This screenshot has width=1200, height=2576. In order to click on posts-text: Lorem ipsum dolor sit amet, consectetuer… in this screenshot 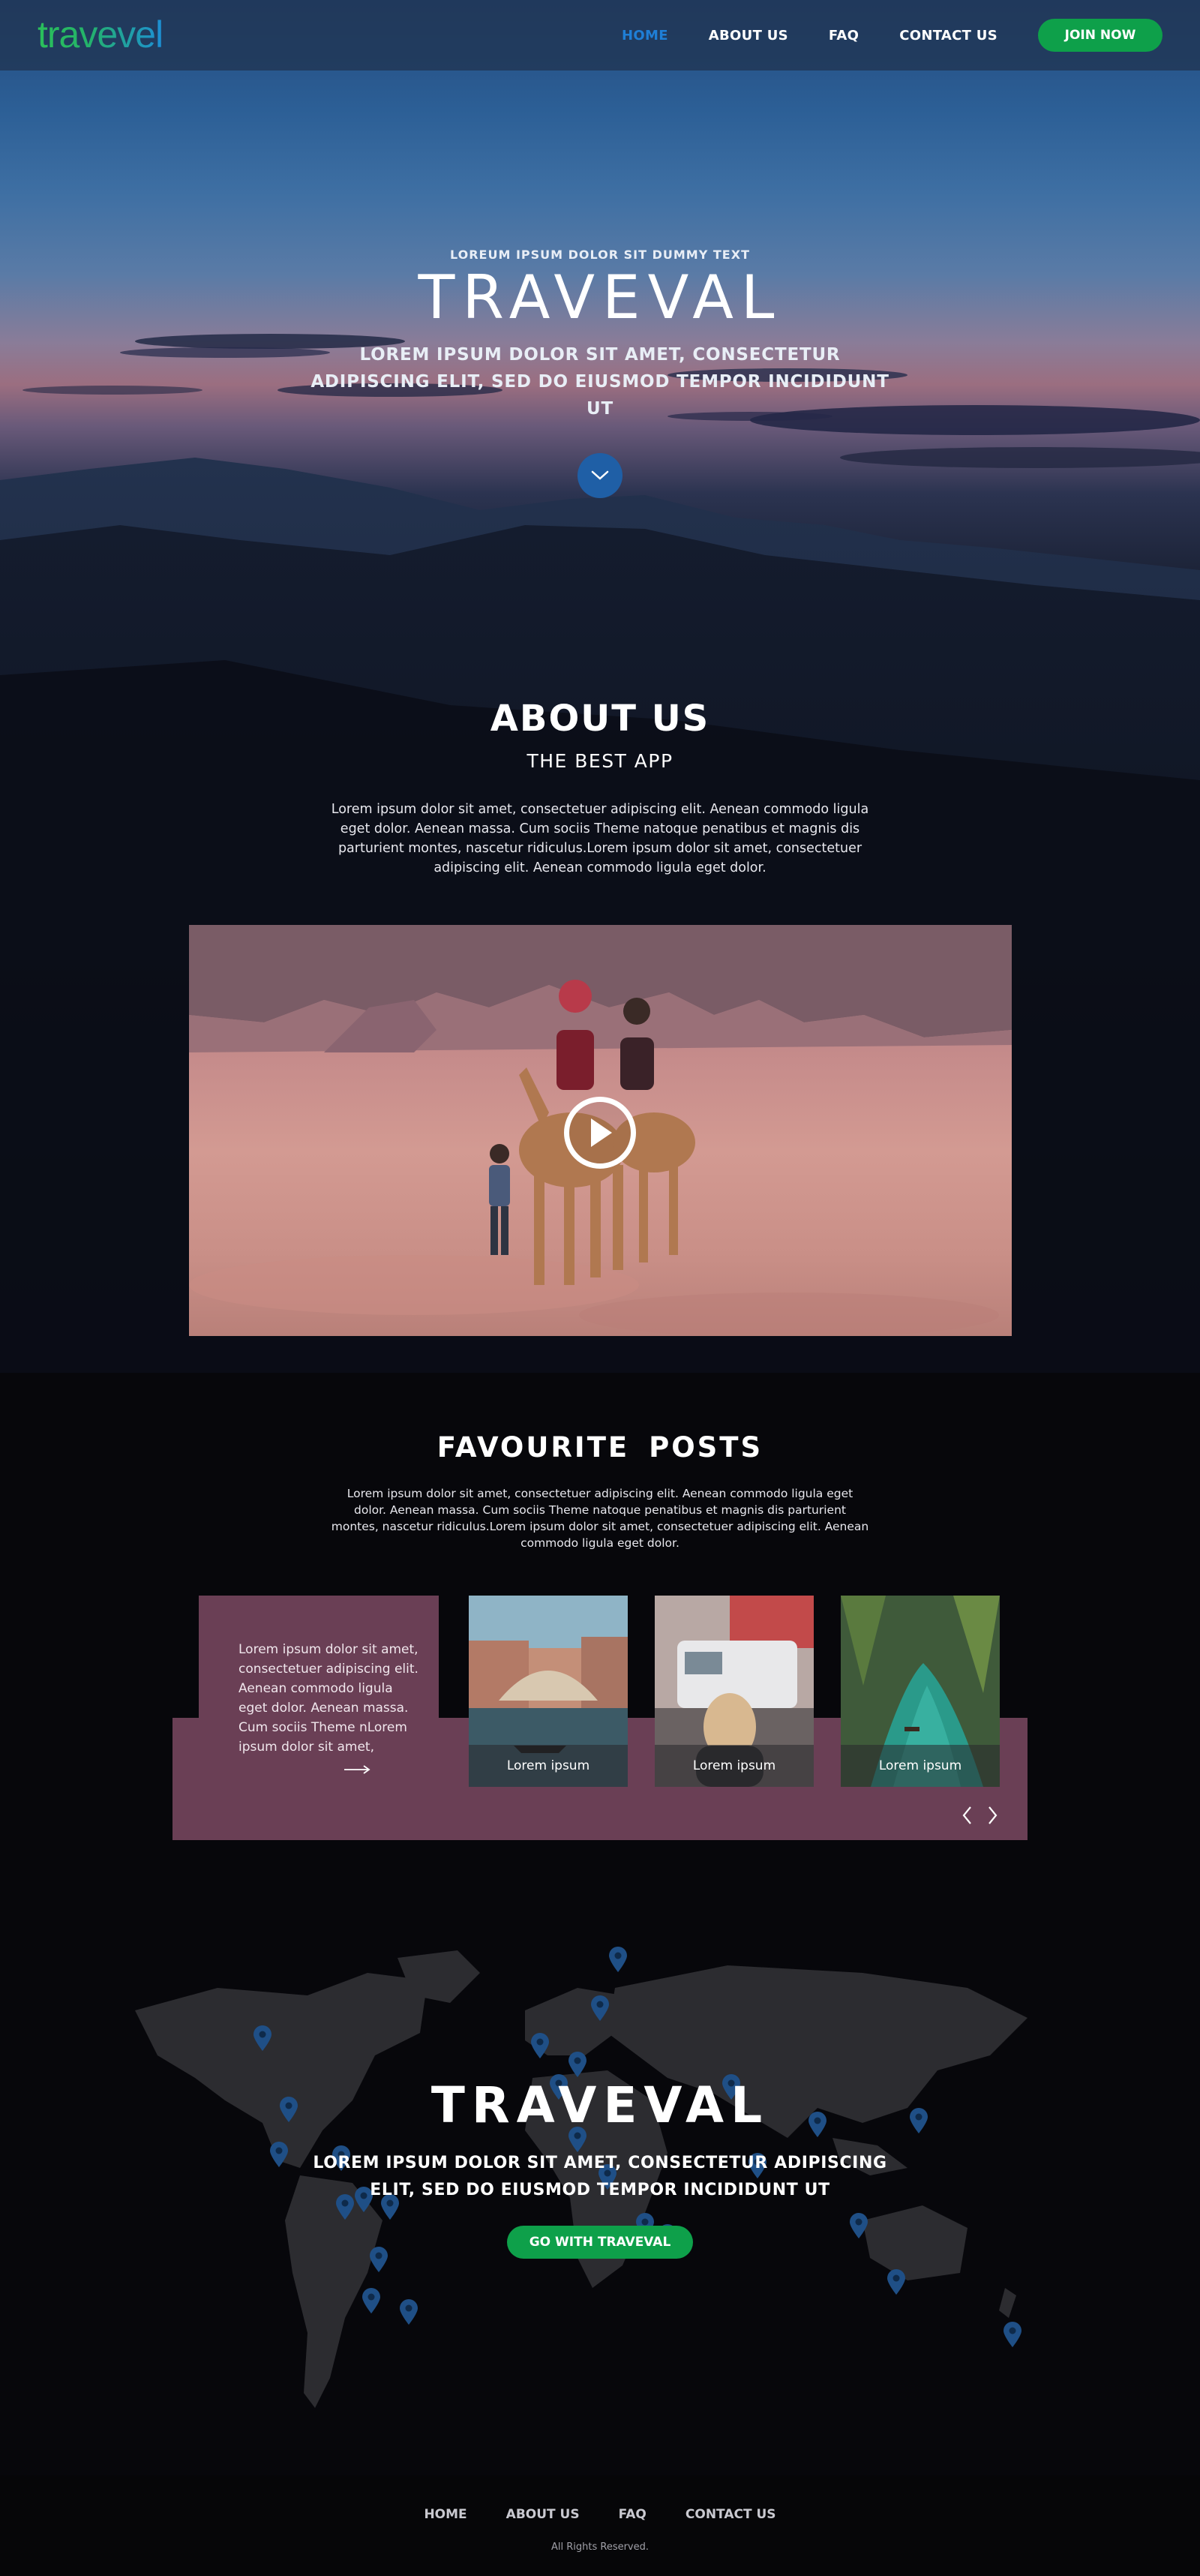, I will do `click(600, 1518)`.